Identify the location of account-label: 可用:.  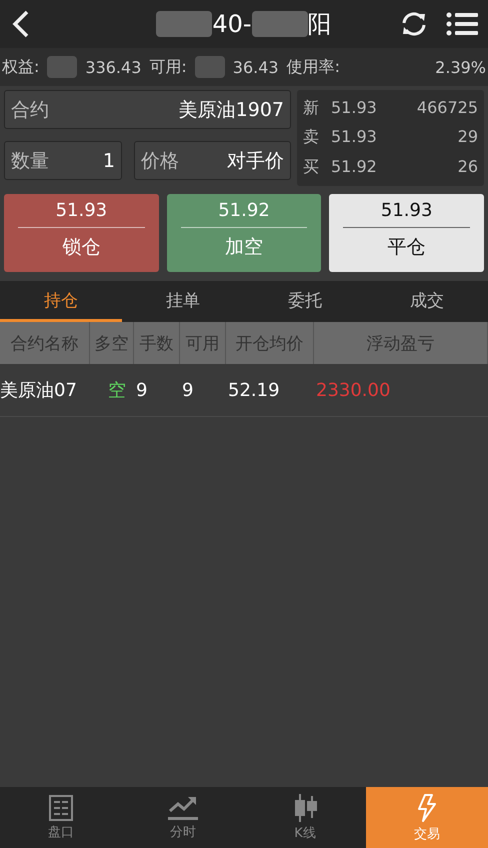
(168, 67).